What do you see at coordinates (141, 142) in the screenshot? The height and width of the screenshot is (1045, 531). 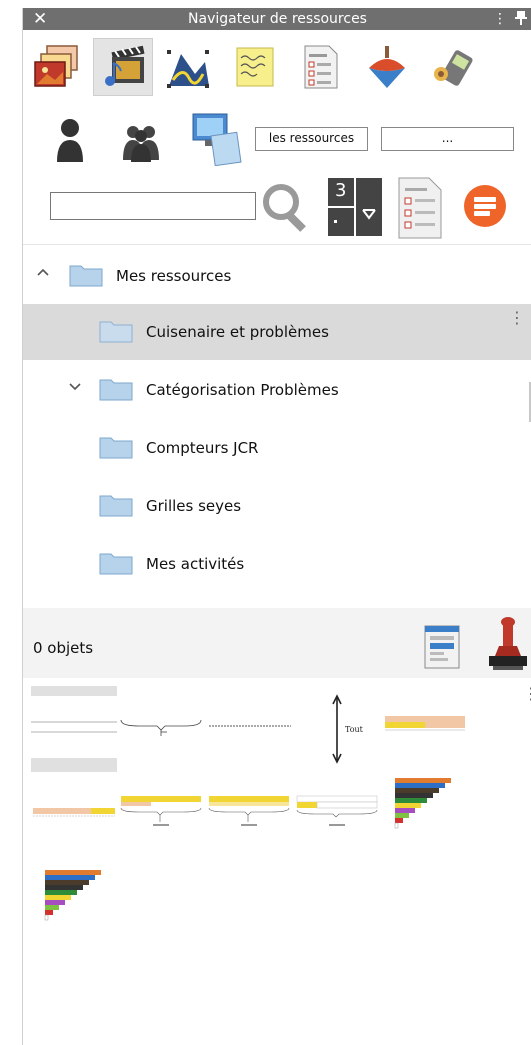 I see `group-users-icon` at bounding box center [141, 142].